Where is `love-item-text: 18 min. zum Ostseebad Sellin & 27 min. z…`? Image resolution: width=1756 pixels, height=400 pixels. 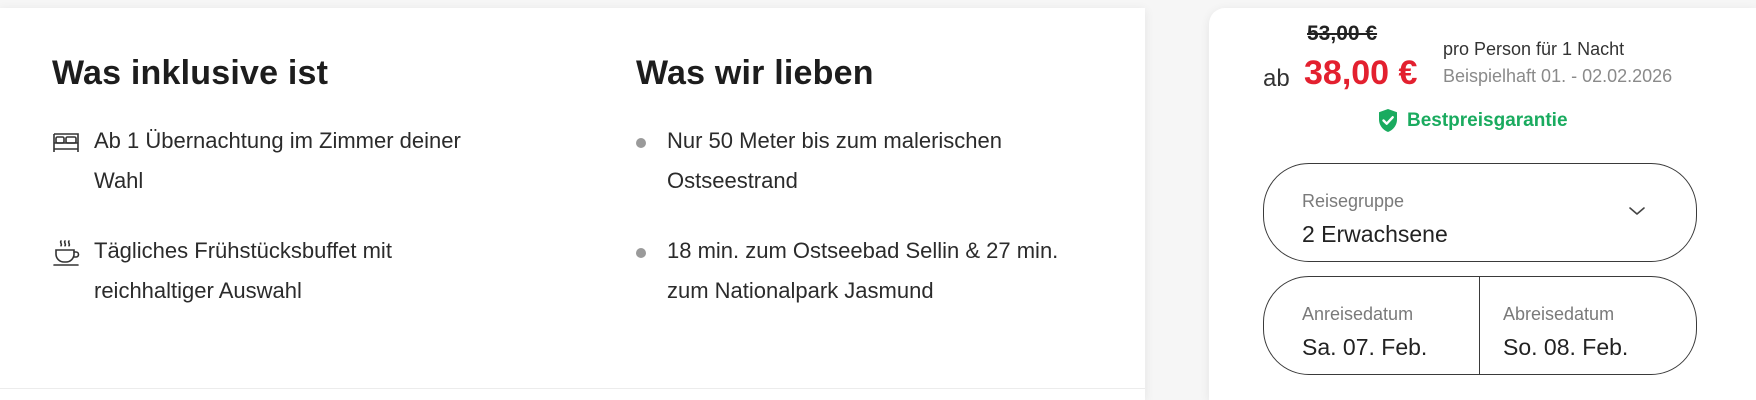
love-item-text: 18 min. zum Ostseebad Sellin & 27 min. z… is located at coordinates (863, 270).